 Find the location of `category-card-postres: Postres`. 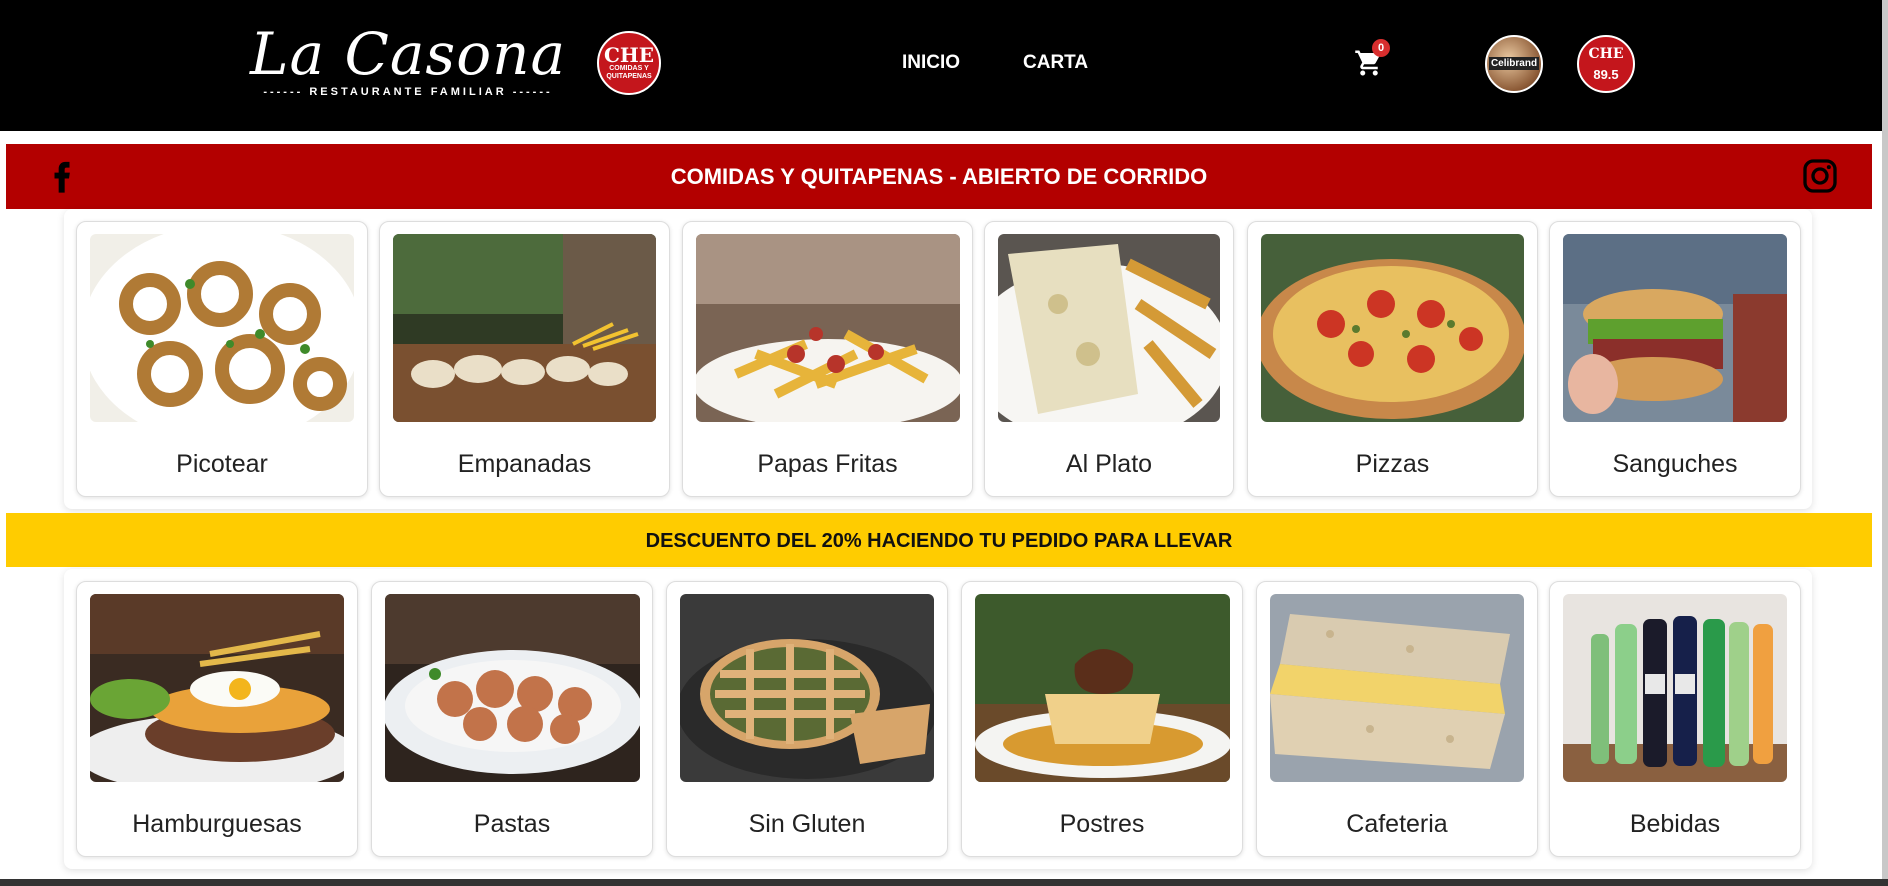

category-card-postres: Postres is located at coordinates (1102, 719).